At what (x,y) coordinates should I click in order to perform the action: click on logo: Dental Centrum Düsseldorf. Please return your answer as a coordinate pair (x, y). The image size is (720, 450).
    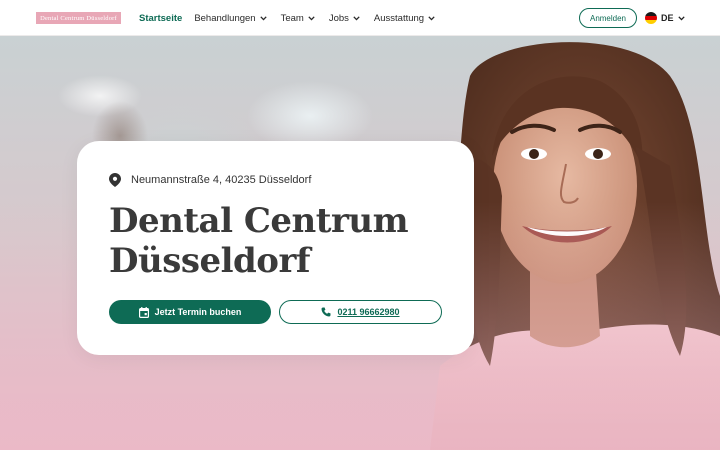
    Looking at the image, I should click on (78, 18).